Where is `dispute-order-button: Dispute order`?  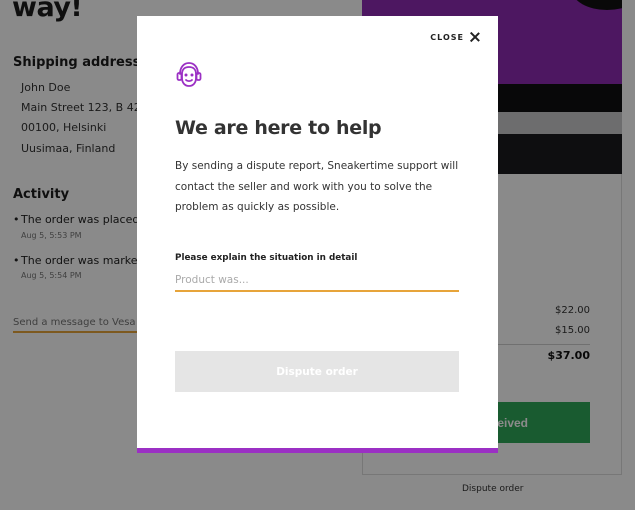 dispute-order-button: Dispute order is located at coordinates (317, 371).